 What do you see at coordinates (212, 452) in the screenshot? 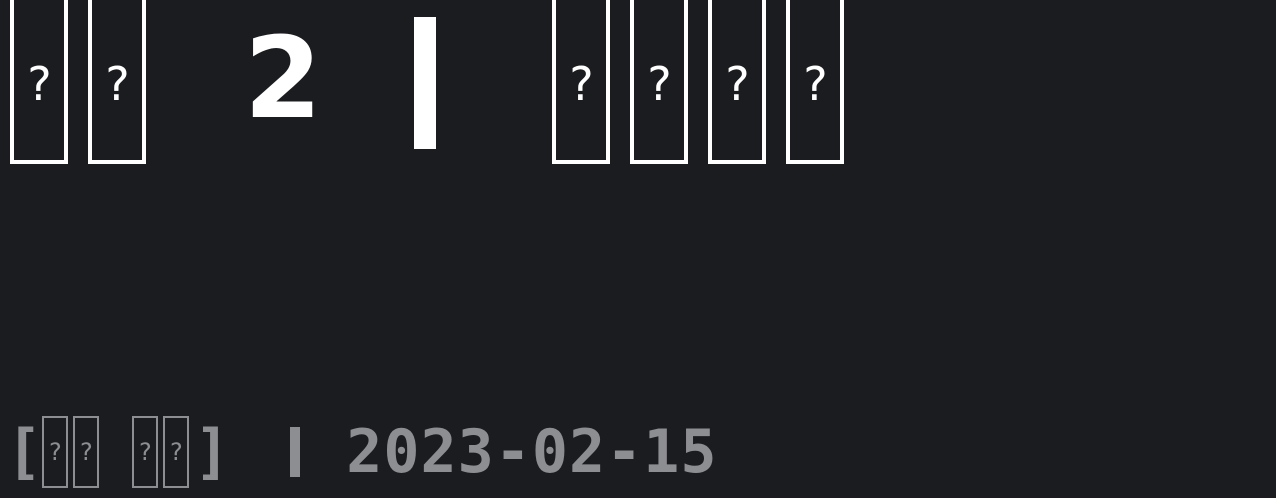
I see `close-bracket: ]` at bounding box center [212, 452].